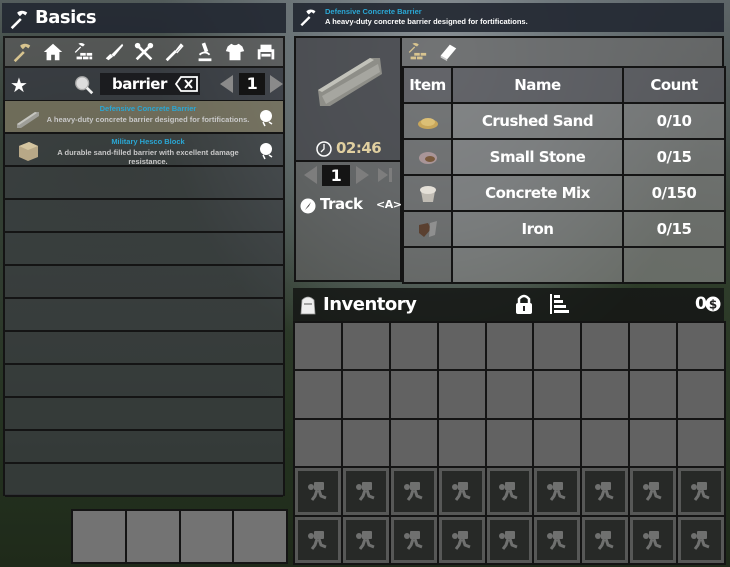 This screenshot has height=567, width=730. Describe the element at coordinates (427, 158) in the screenshot. I see `small-stone-icon` at that location.